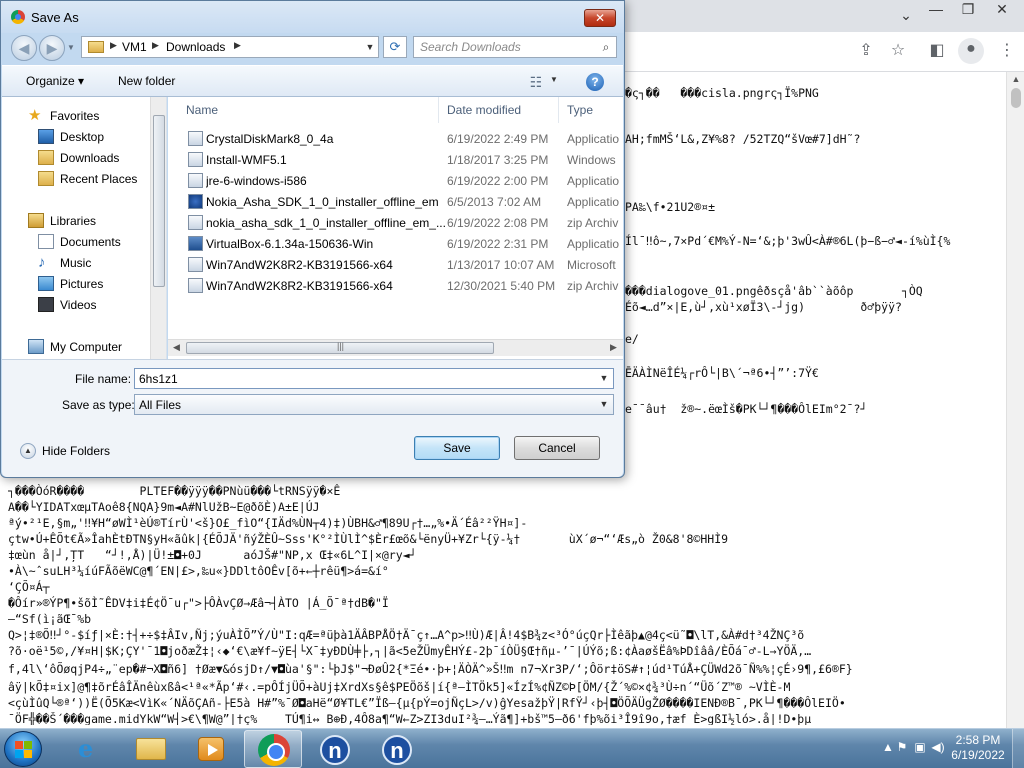  I want to click on videos-icon, so click(46, 304).